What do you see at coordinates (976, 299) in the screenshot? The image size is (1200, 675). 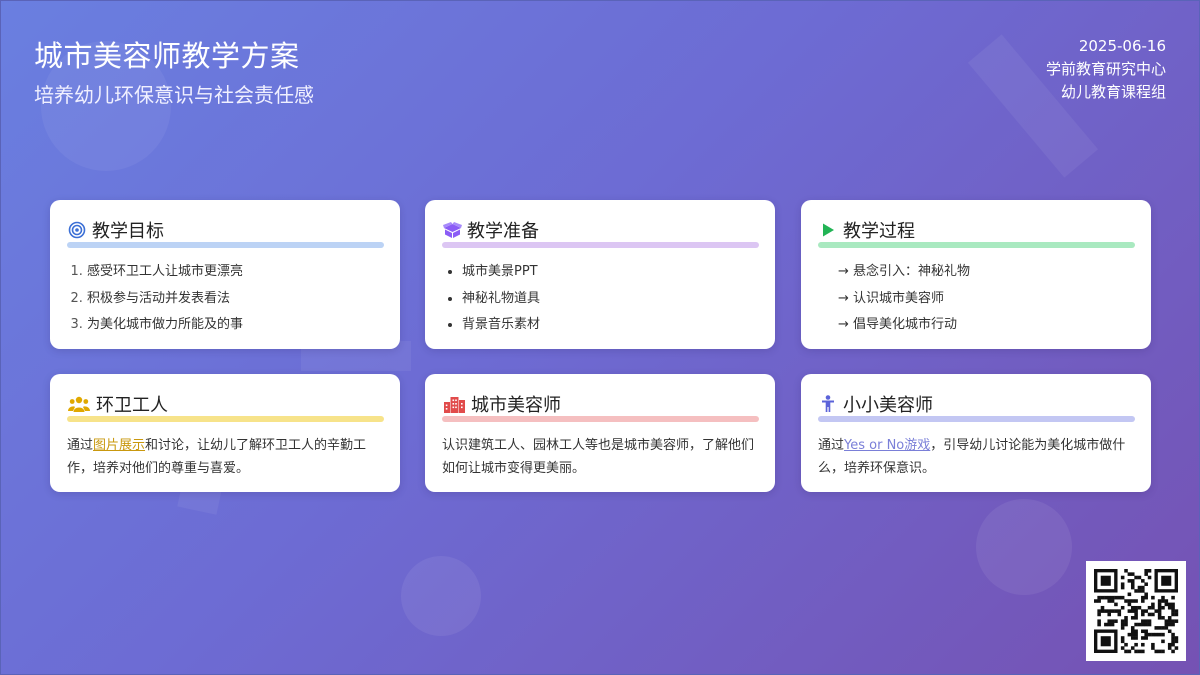 I see `process-list: → 悬念引入：神秘礼物 → 认识城市美容师 → 倡导美化城市行动` at bounding box center [976, 299].